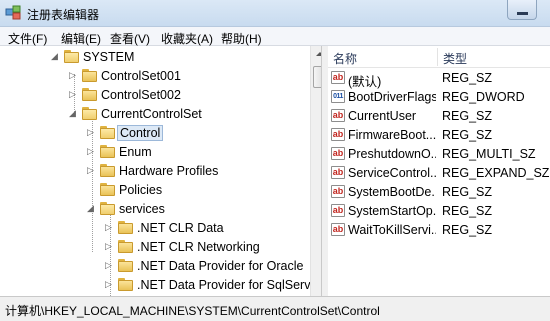  Describe the element at coordinates (81, 38) in the screenshot. I see `menu-edit: 编辑(E)` at that location.